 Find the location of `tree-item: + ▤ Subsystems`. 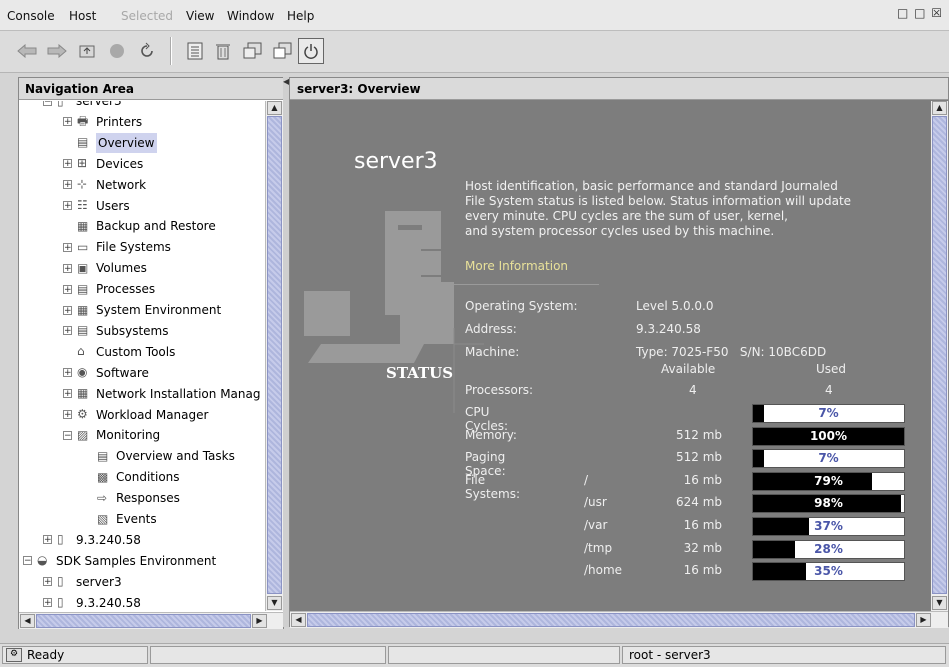

tree-item: + ▤ Subsystems is located at coordinates (115, 331).